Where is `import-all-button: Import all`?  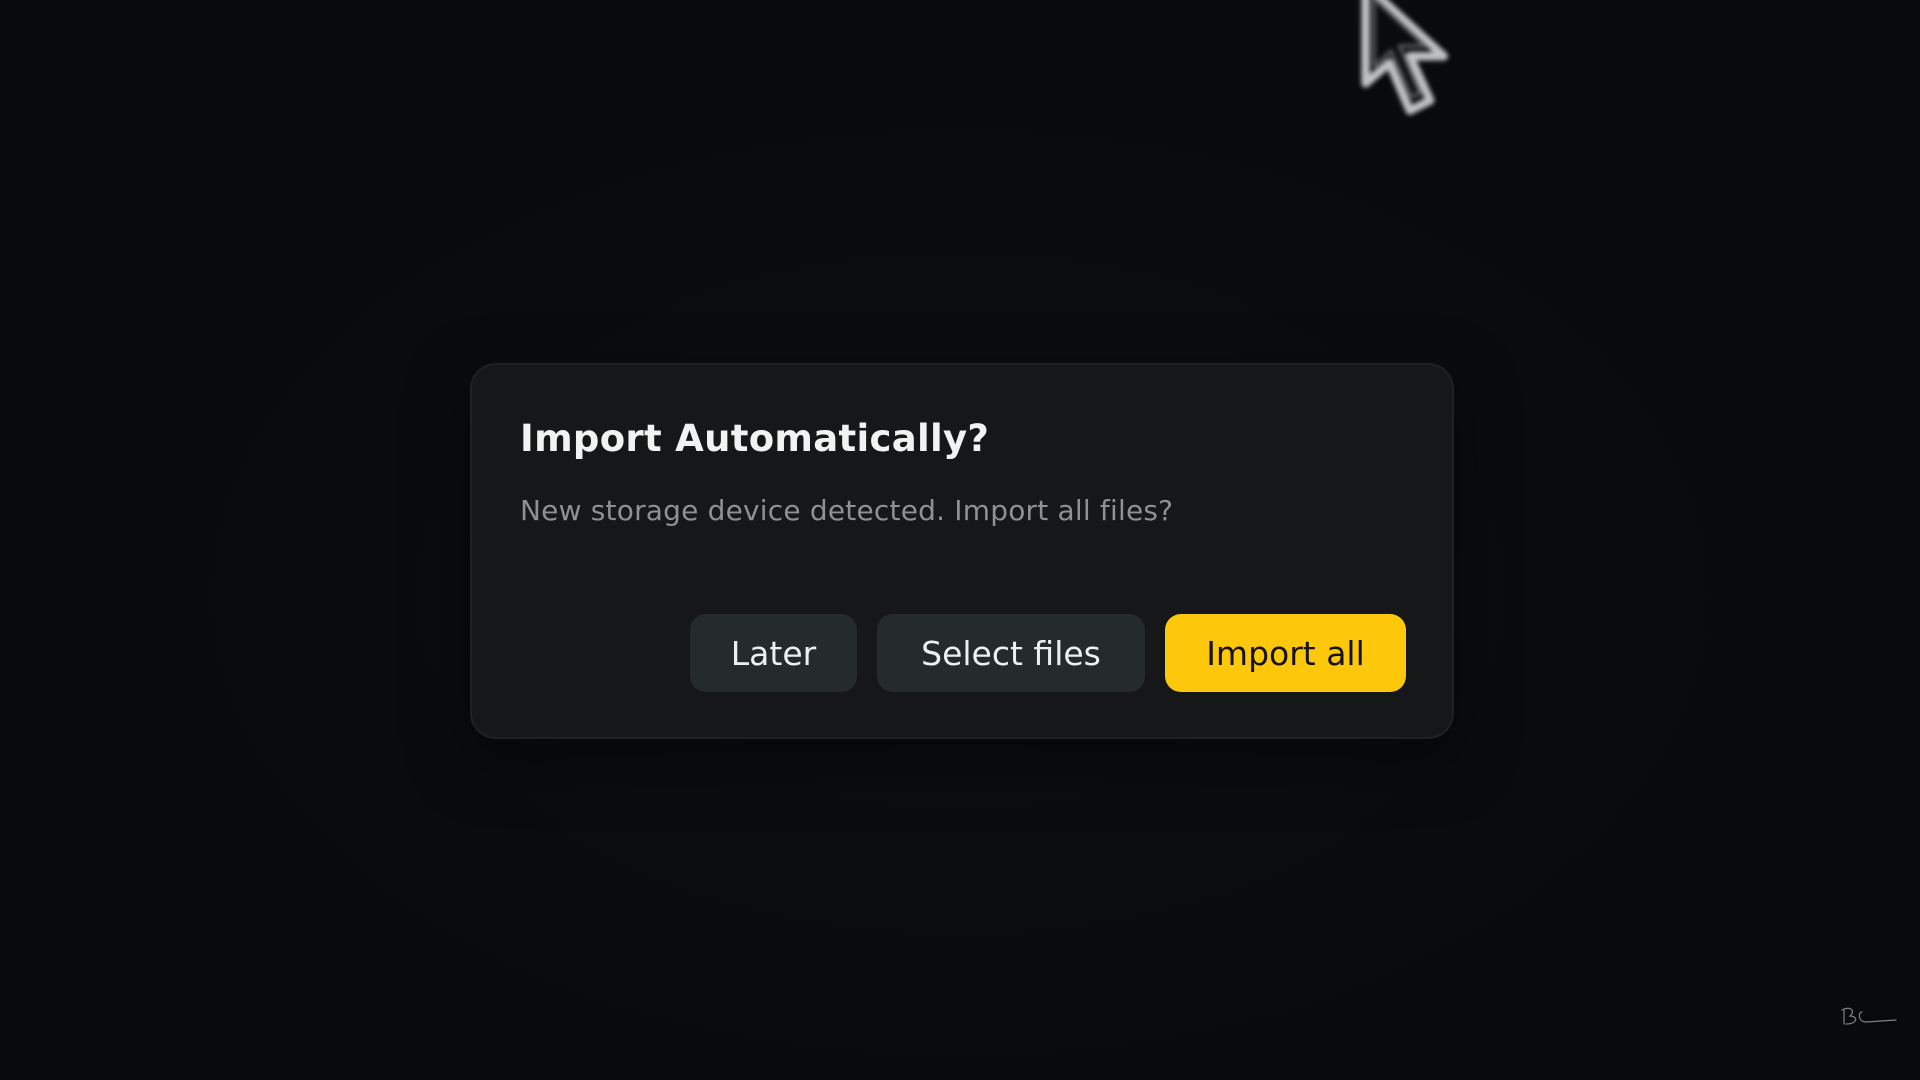 import-all-button: Import all is located at coordinates (1285, 653).